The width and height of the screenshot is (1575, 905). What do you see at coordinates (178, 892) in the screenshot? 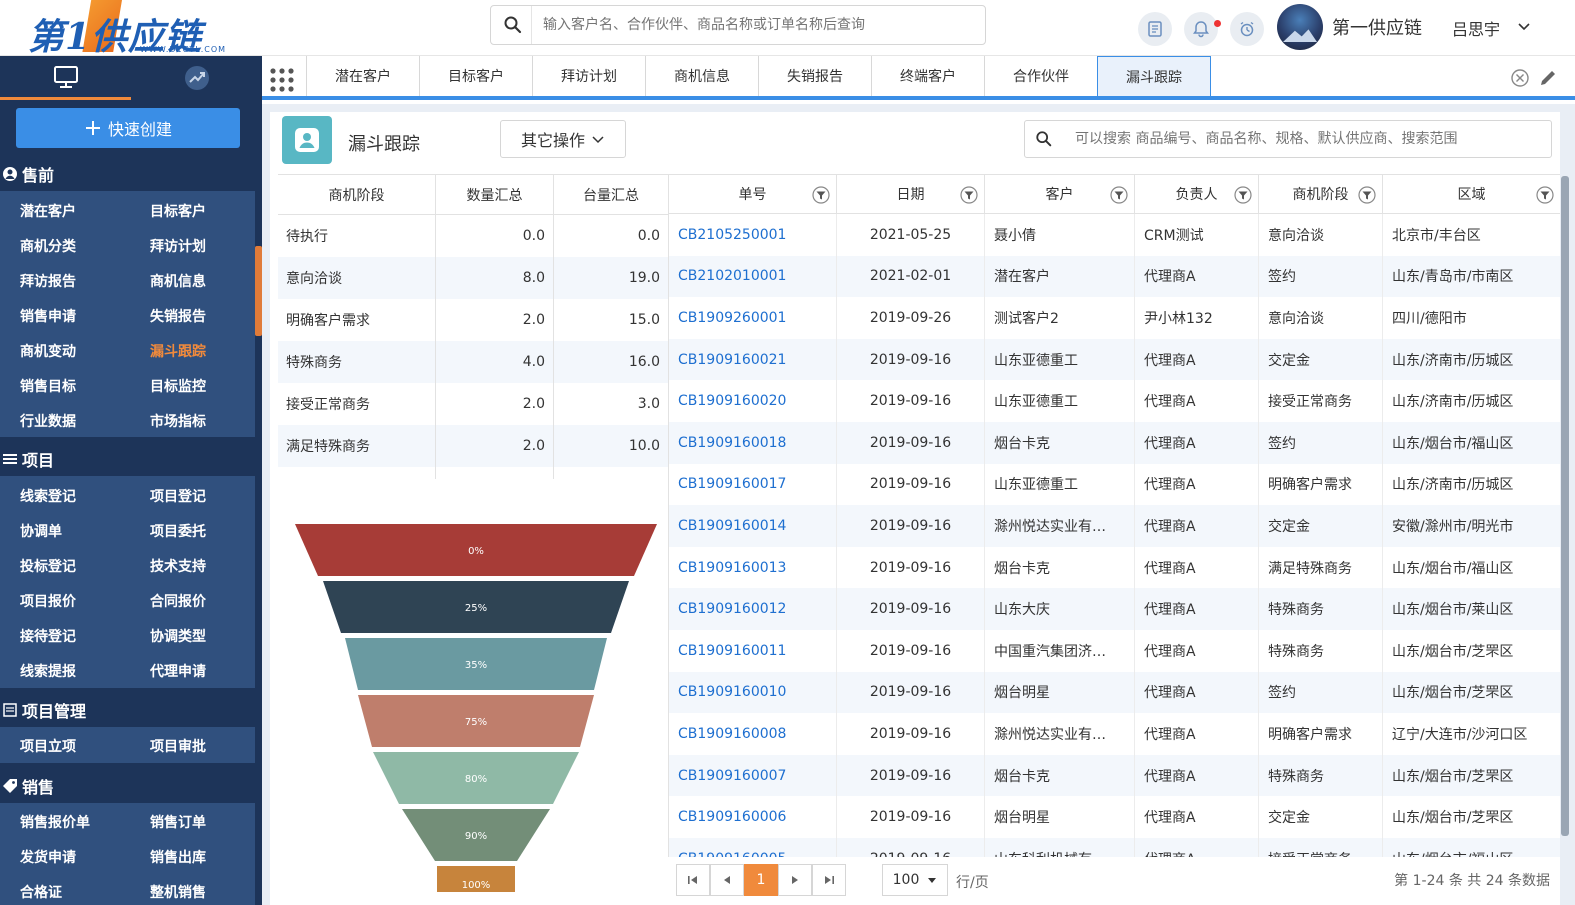
I see `sidebar-item: 整机销售` at bounding box center [178, 892].